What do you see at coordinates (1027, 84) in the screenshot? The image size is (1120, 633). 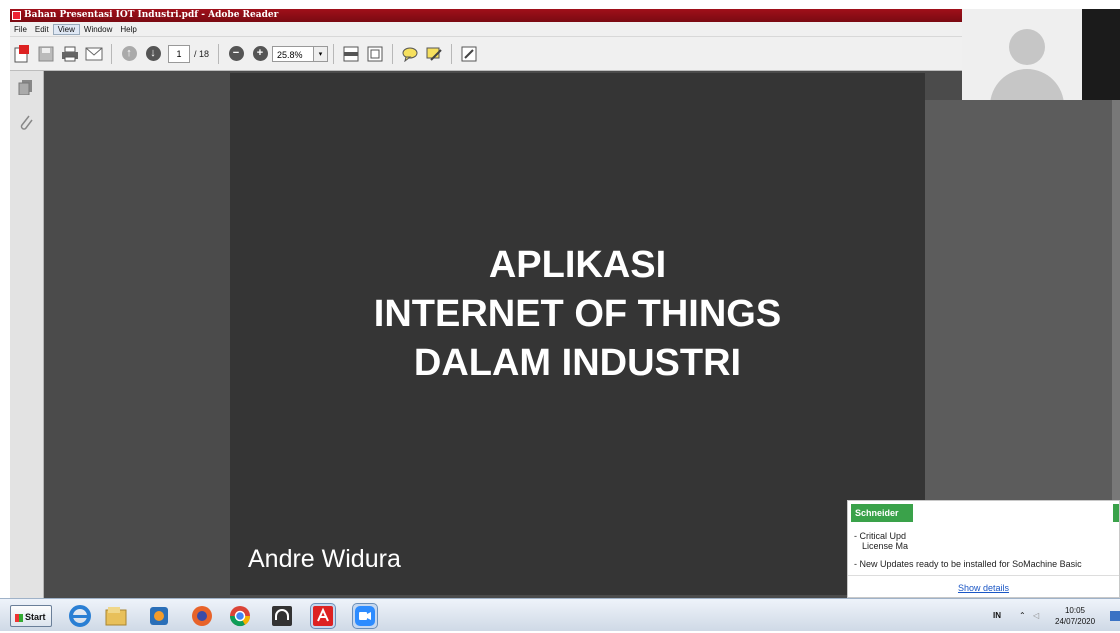 I see `avatar-body-icon` at bounding box center [1027, 84].